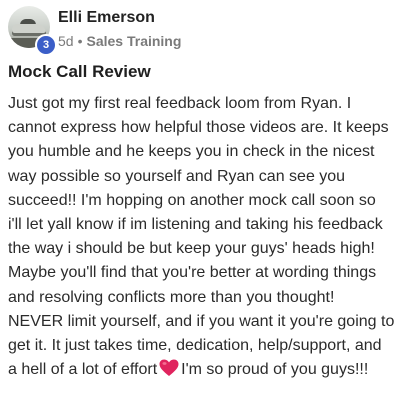 This screenshot has width=417, height=404. I want to click on post-meta: 5d • Sales Training, so click(119, 41).